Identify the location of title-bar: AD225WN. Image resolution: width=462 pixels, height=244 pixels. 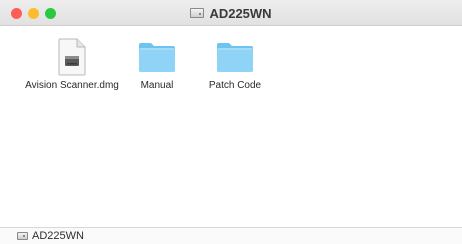
(231, 13).